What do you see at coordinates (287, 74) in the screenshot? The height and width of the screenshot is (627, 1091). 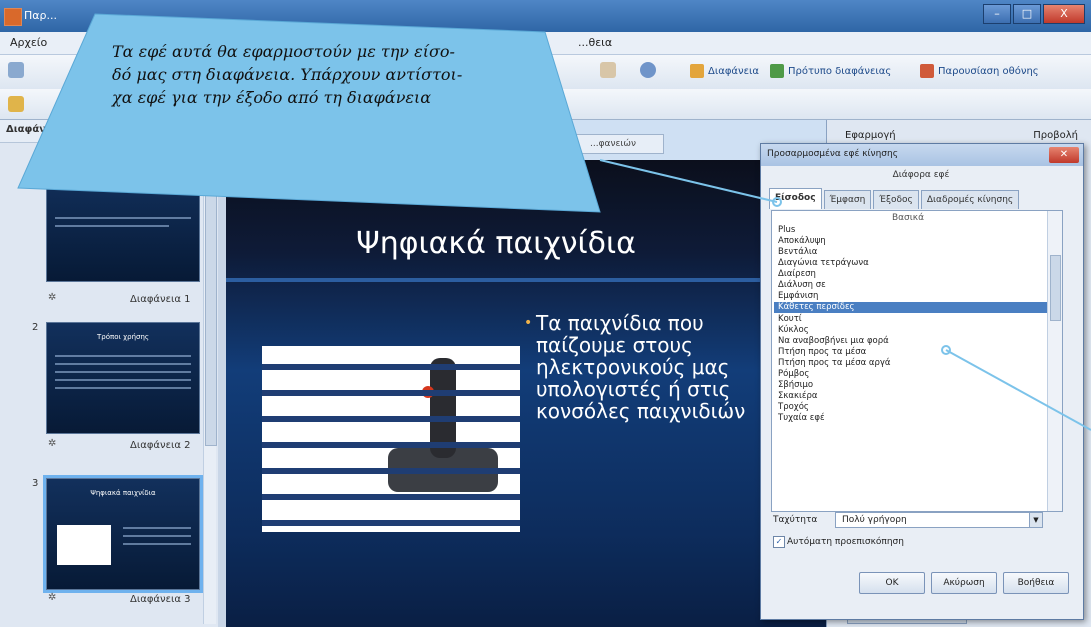 I see `callout-line: δό μας στη διαφάνεια. Υπάρχουν αντίστοι-` at bounding box center [287, 74].